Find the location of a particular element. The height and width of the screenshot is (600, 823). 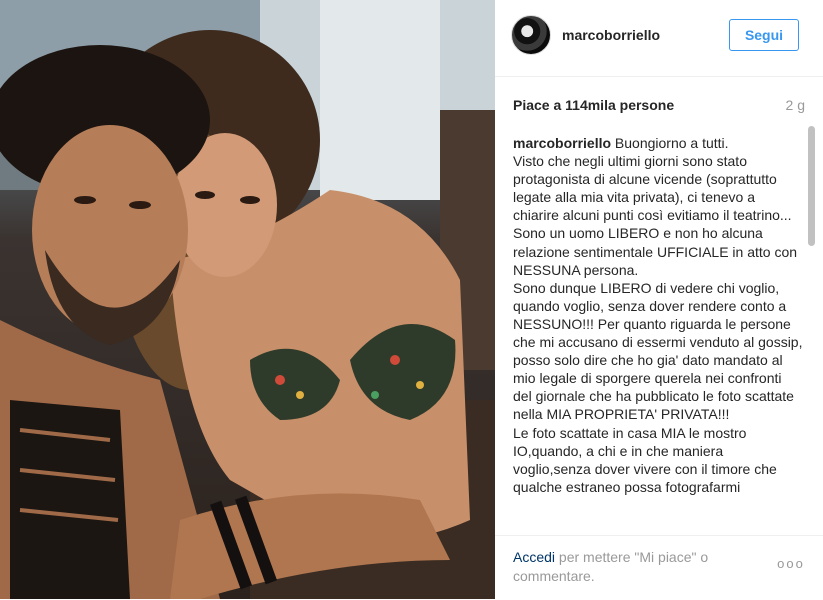

more-options-icon: ooo is located at coordinates (791, 564).